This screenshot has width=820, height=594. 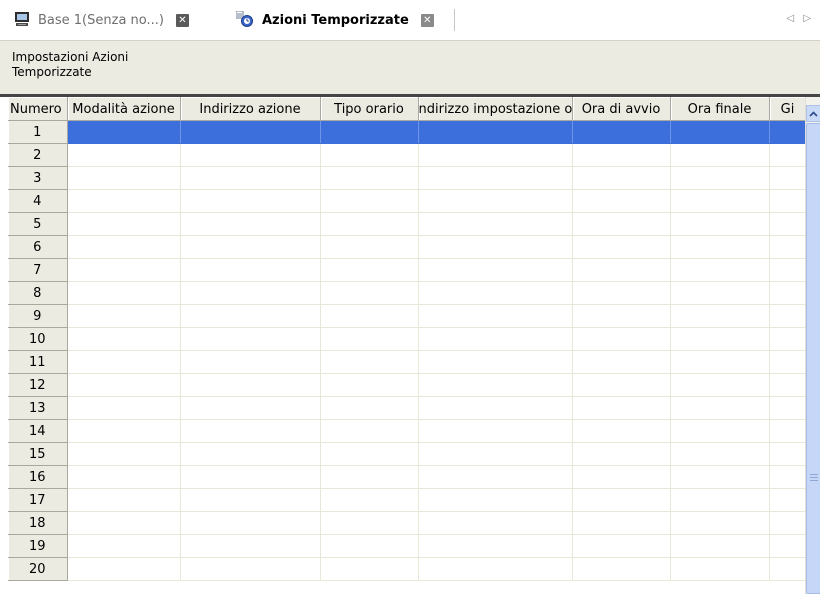 What do you see at coordinates (788, 109) in the screenshot?
I see `column-header: Gi` at bounding box center [788, 109].